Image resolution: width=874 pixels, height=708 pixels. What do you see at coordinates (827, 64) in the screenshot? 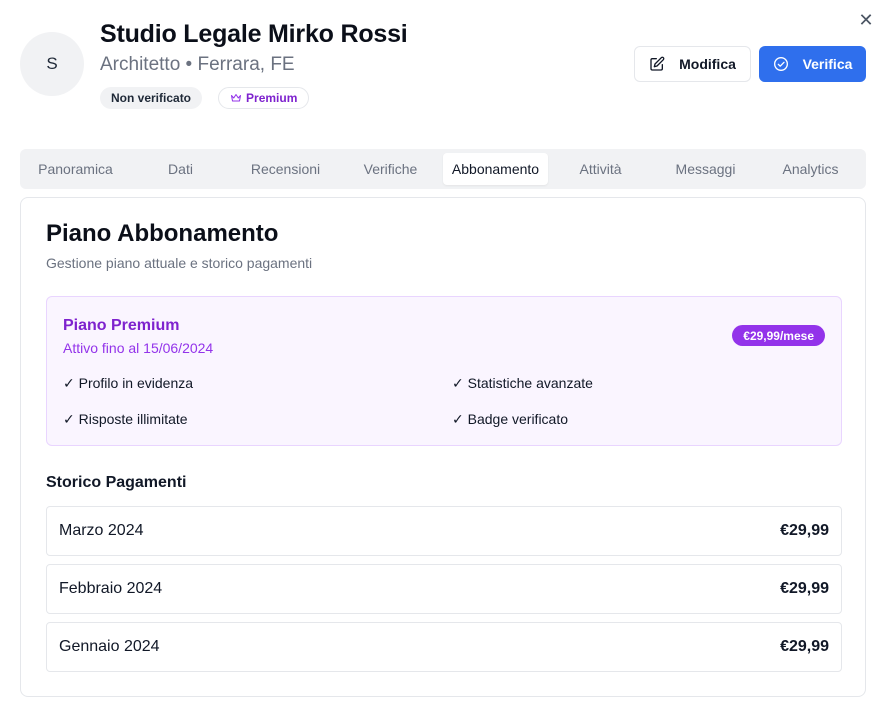
I see `verify-button-label: Verifica` at bounding box center [827, 64].